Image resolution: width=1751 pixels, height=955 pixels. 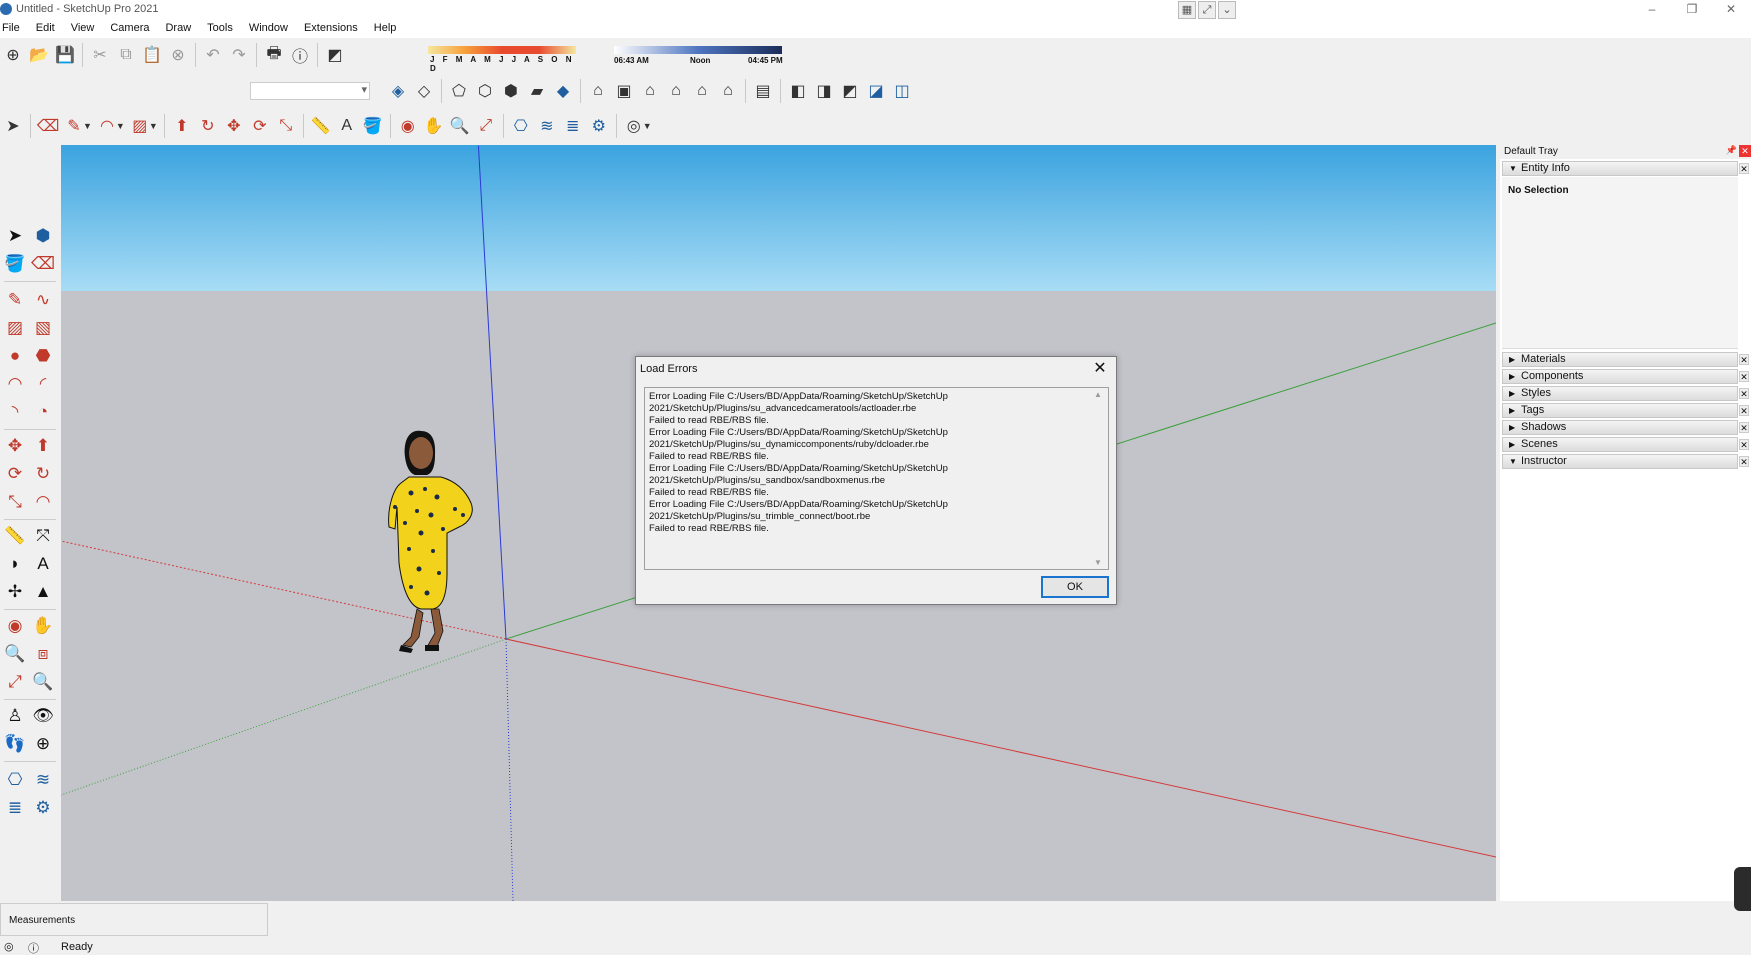 What do you see at coordinates (152, 55) in the screenshot?
I see `paste-icon: 📋` at bounding box center [152, 55].